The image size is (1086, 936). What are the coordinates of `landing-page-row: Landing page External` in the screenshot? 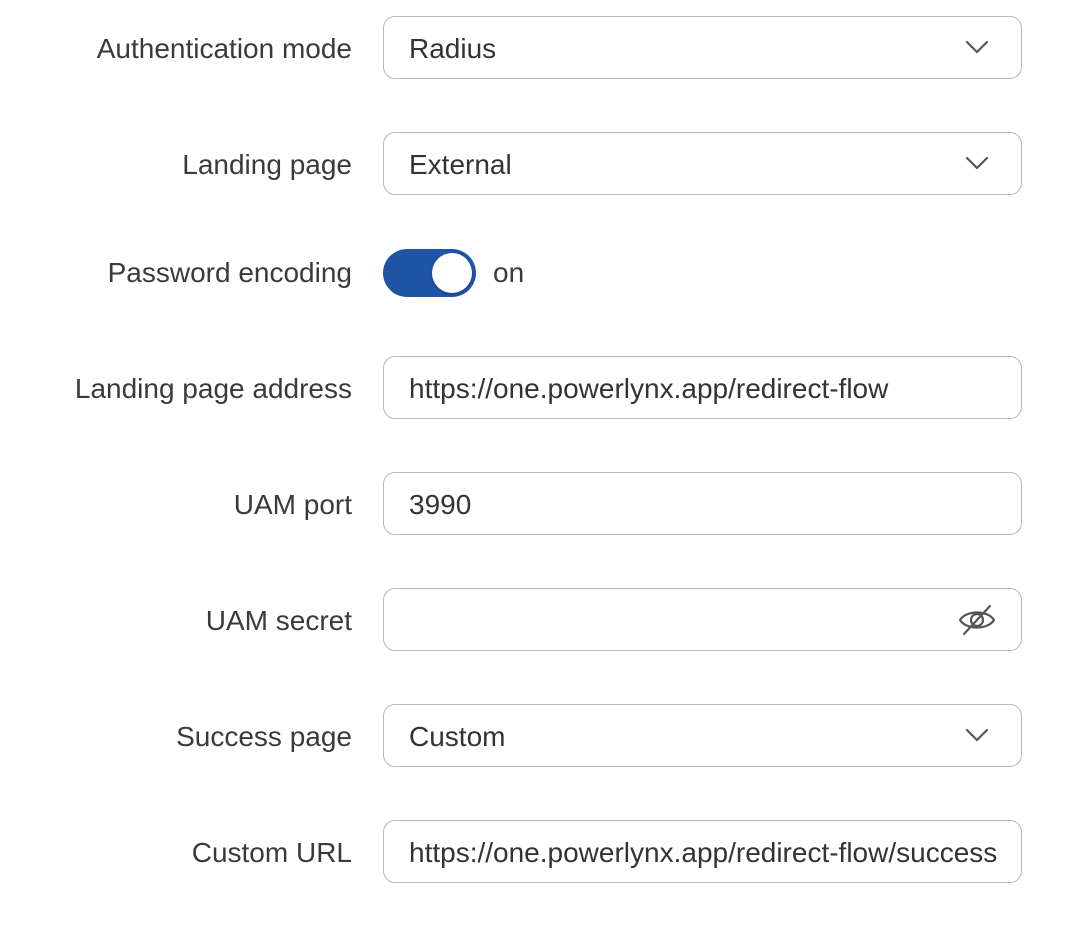 It's located at (543, 165).